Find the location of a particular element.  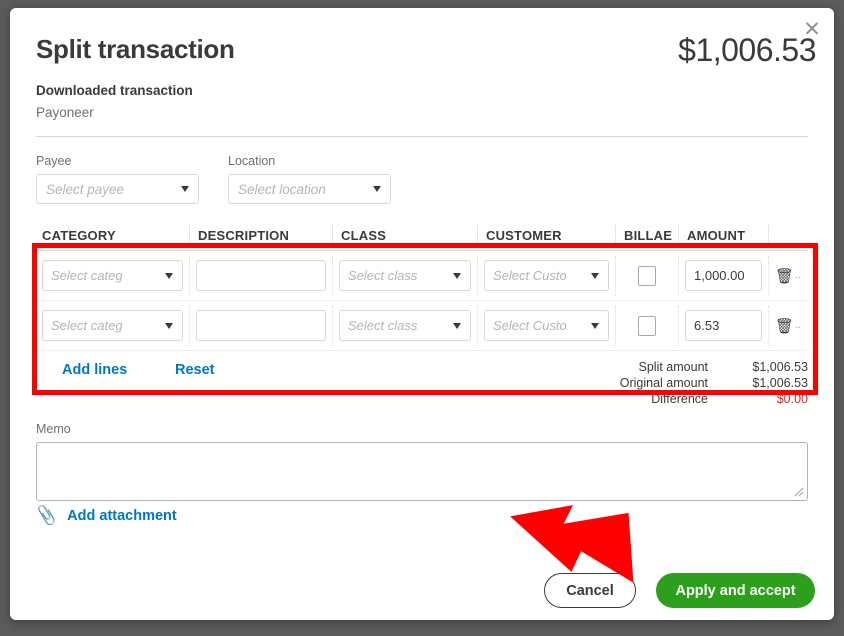

downloaded-transaction-label: Downloaded transaction is located at coordinates (114, 90).